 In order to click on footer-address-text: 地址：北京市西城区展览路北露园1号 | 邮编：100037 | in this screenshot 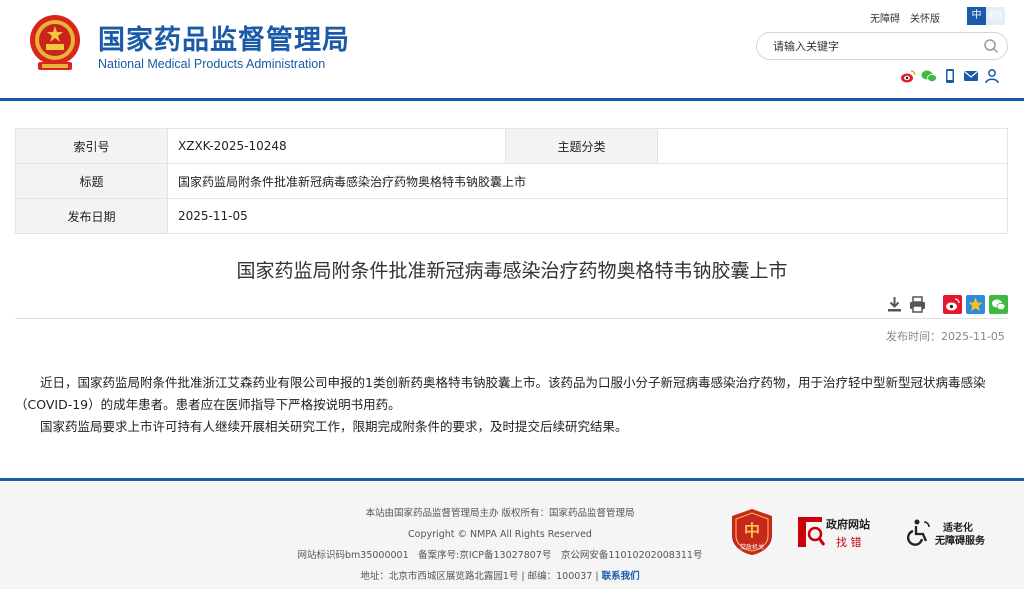, I will do `click(479, 576)`.